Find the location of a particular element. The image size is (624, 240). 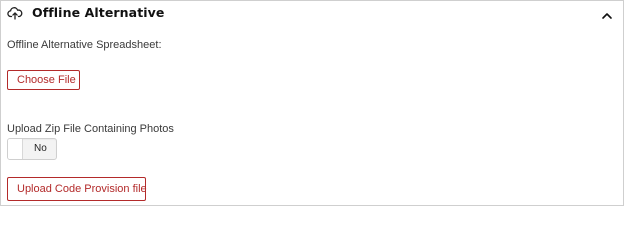

section-header: Offline Alternative is located at coordinates (312, 14).